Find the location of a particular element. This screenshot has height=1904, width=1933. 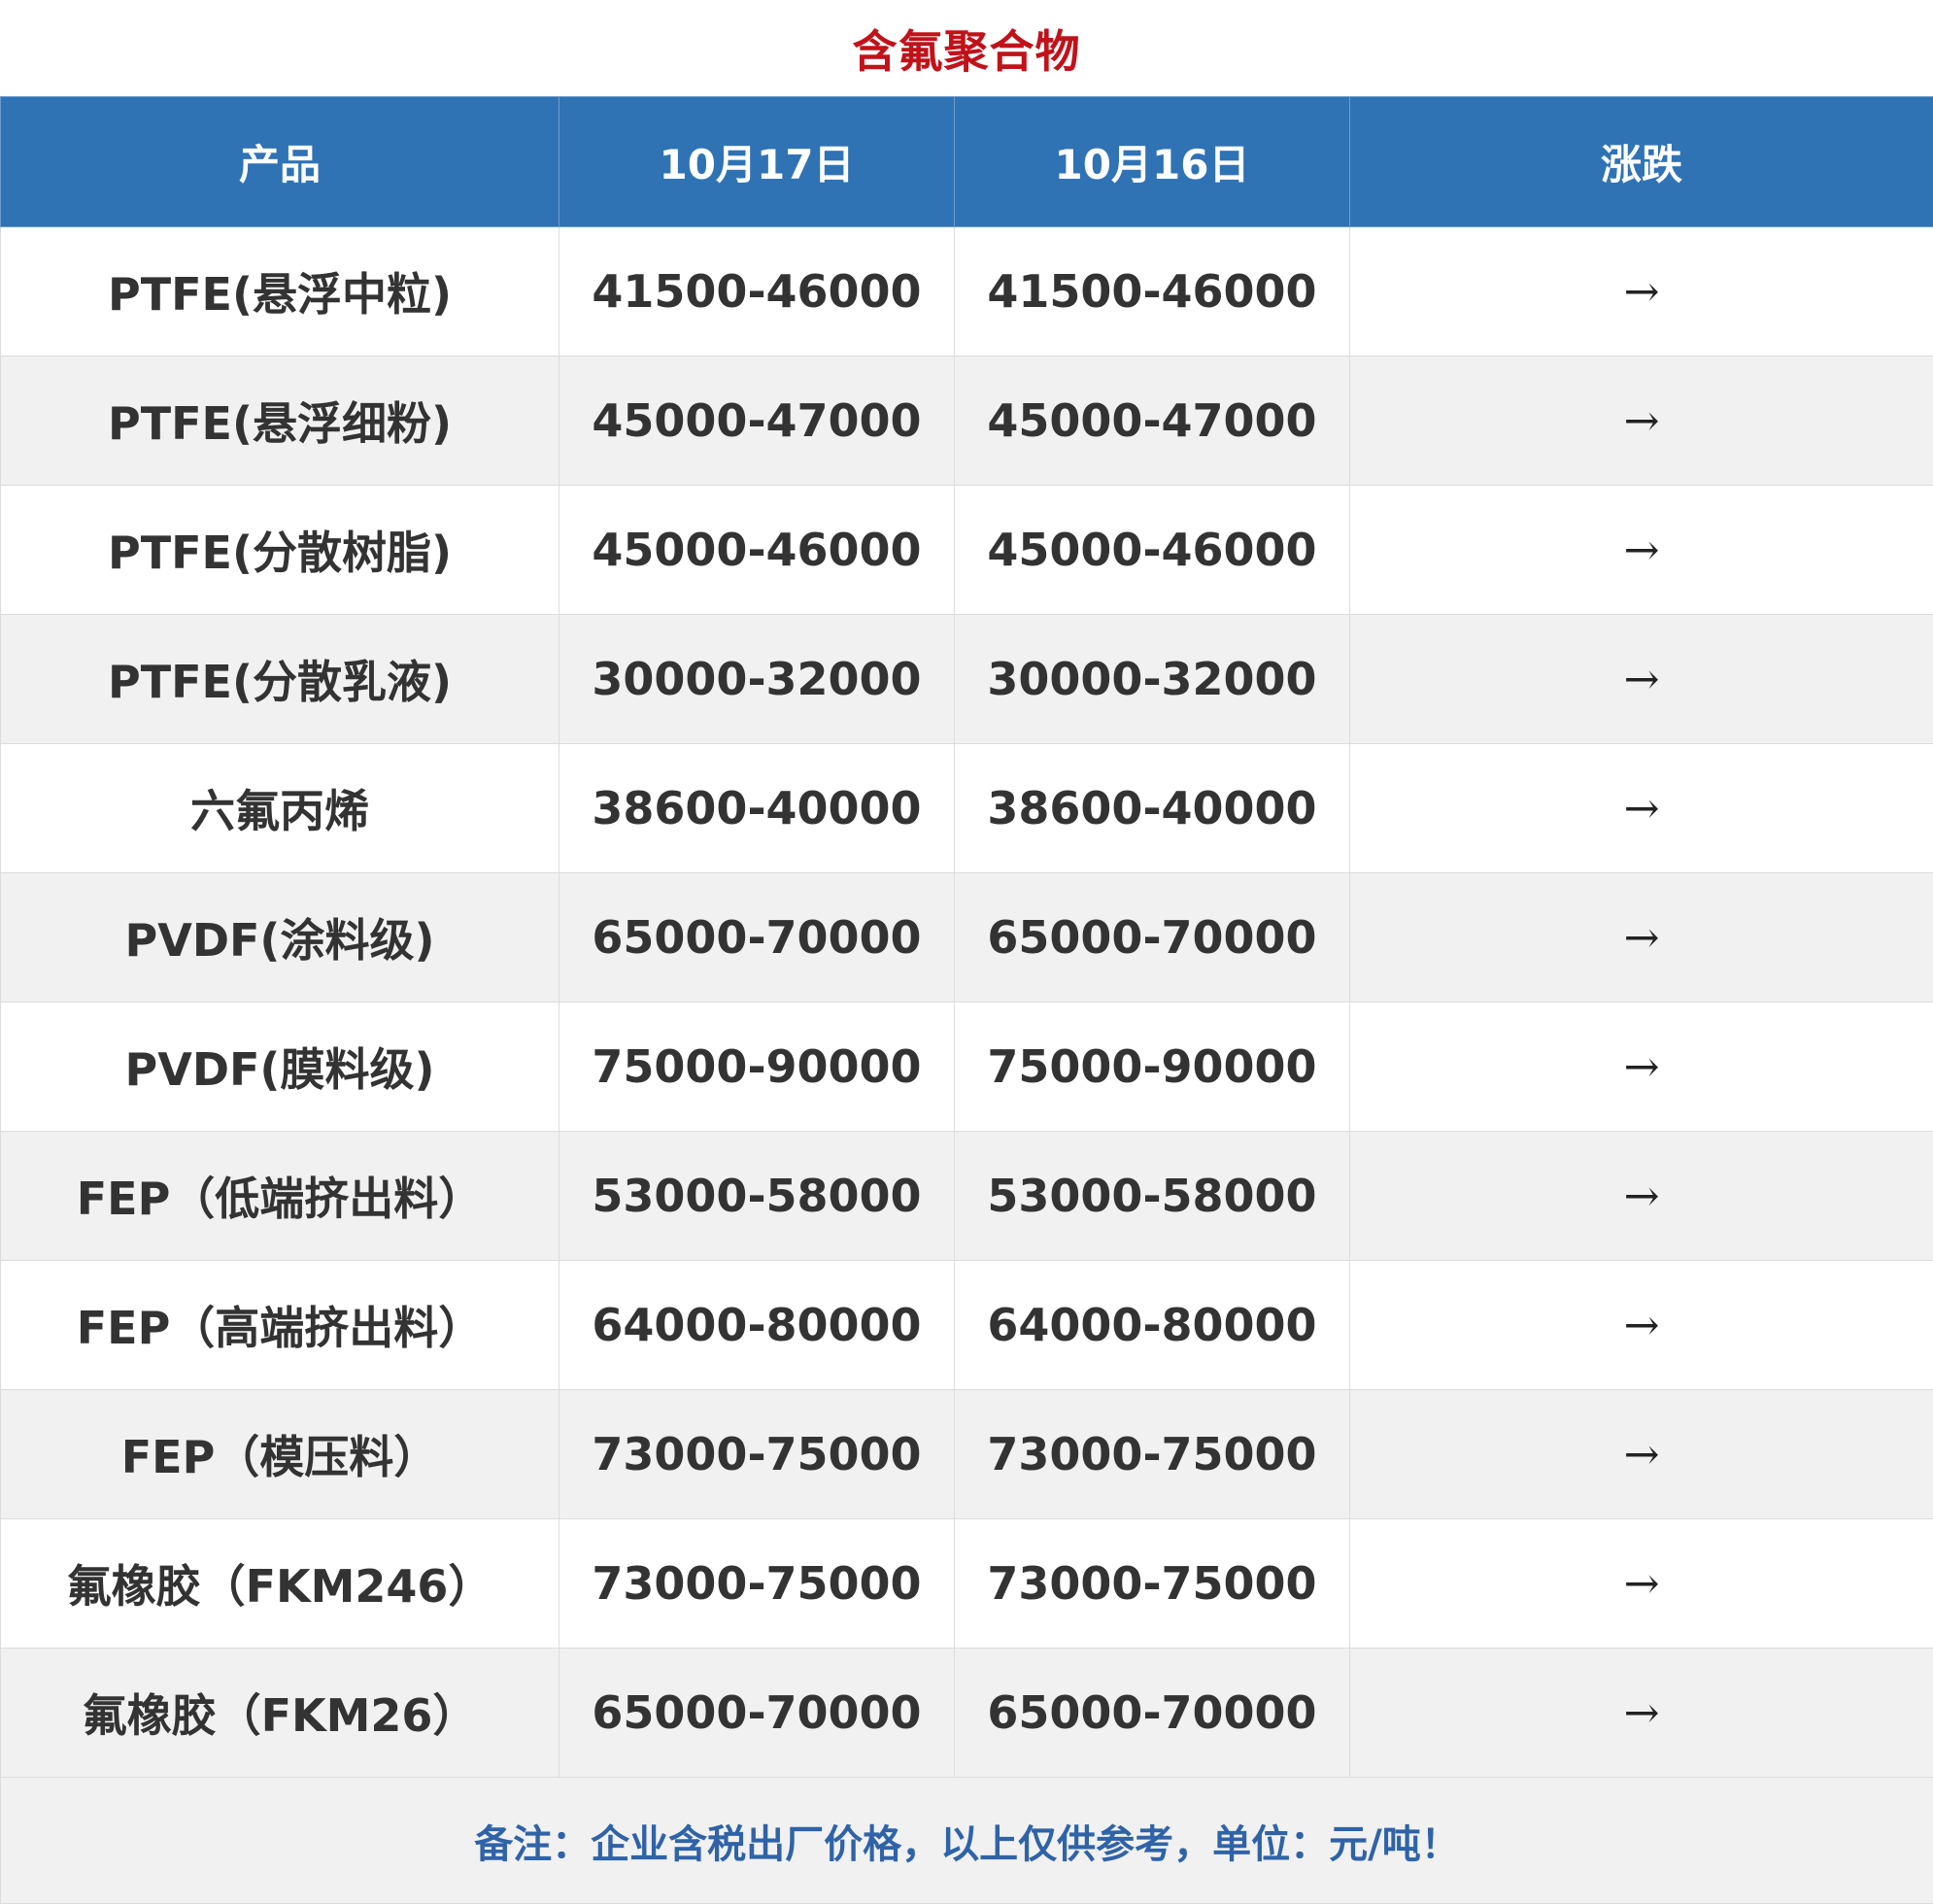

product-name: PTFE(分散乳液) is located at coordinates (281, 679).